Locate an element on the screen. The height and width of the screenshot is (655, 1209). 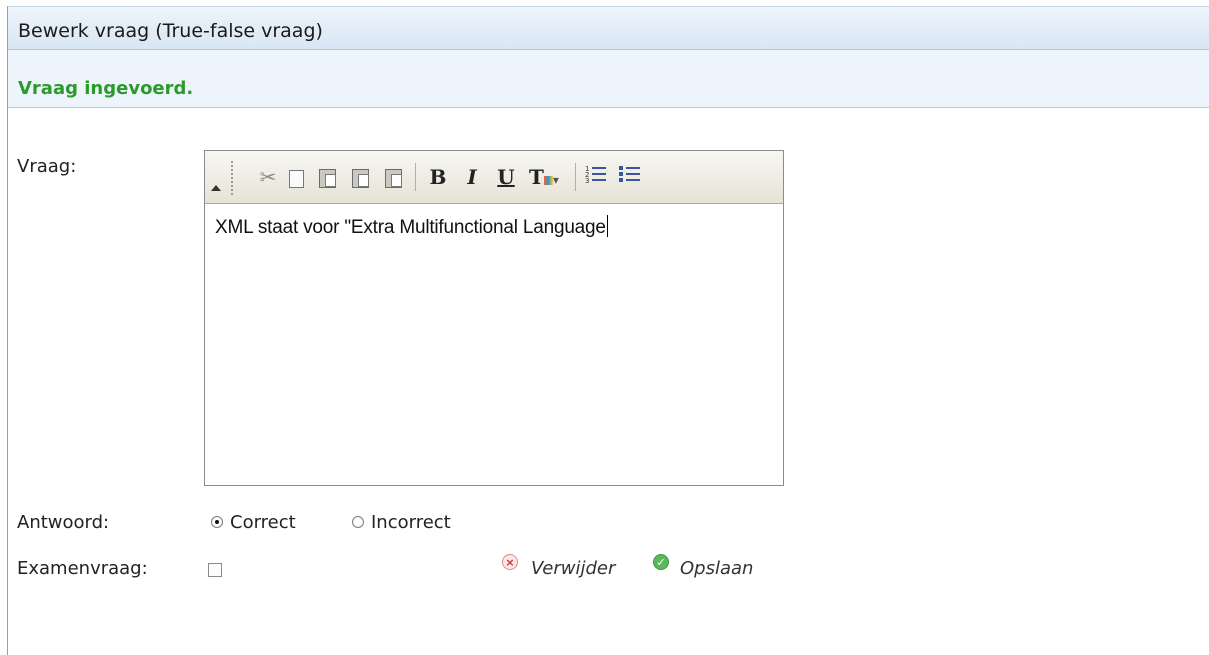
save-icon: ✓ is located at coordinates (661, 562).